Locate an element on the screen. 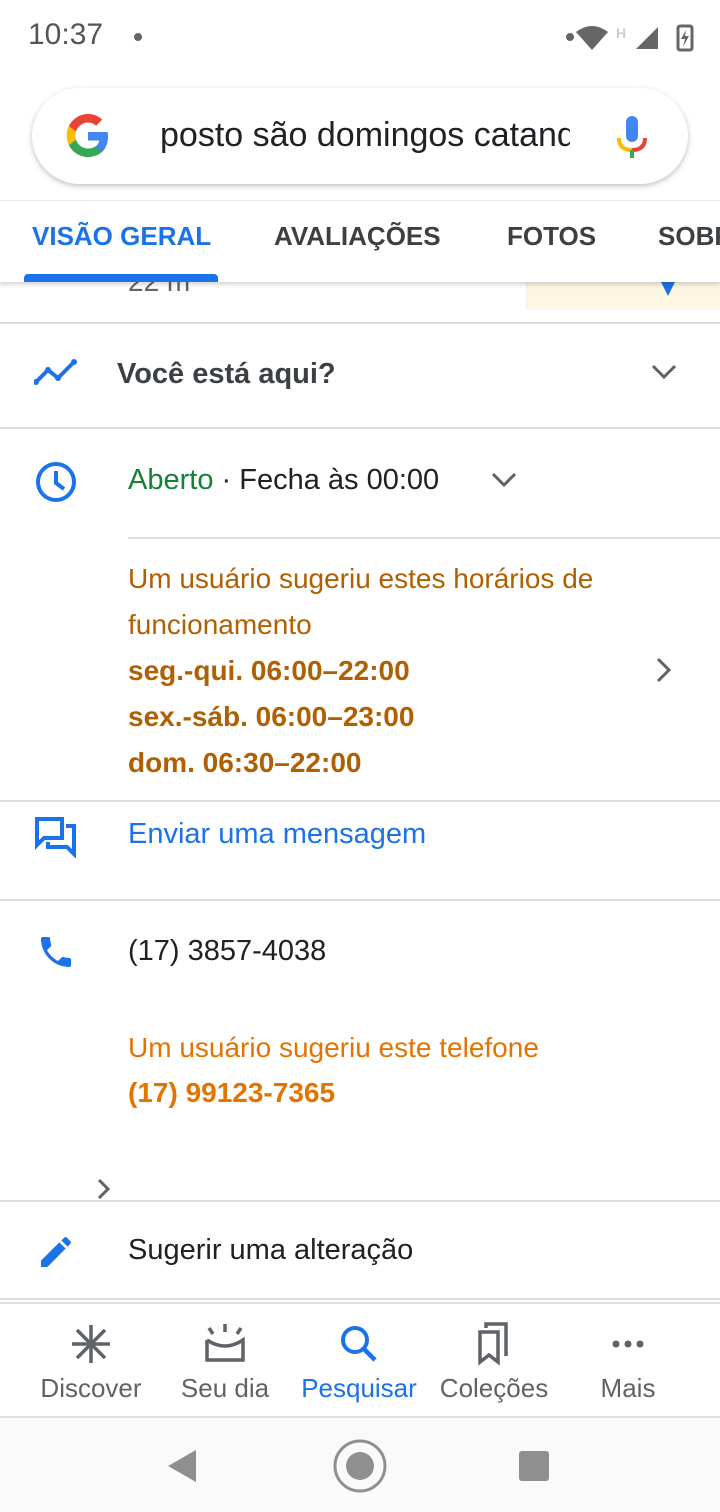 The image size is (720, 1512). hours-line: sex.-sáb. 06:00–23:00 is located at coordinates (271, 716).